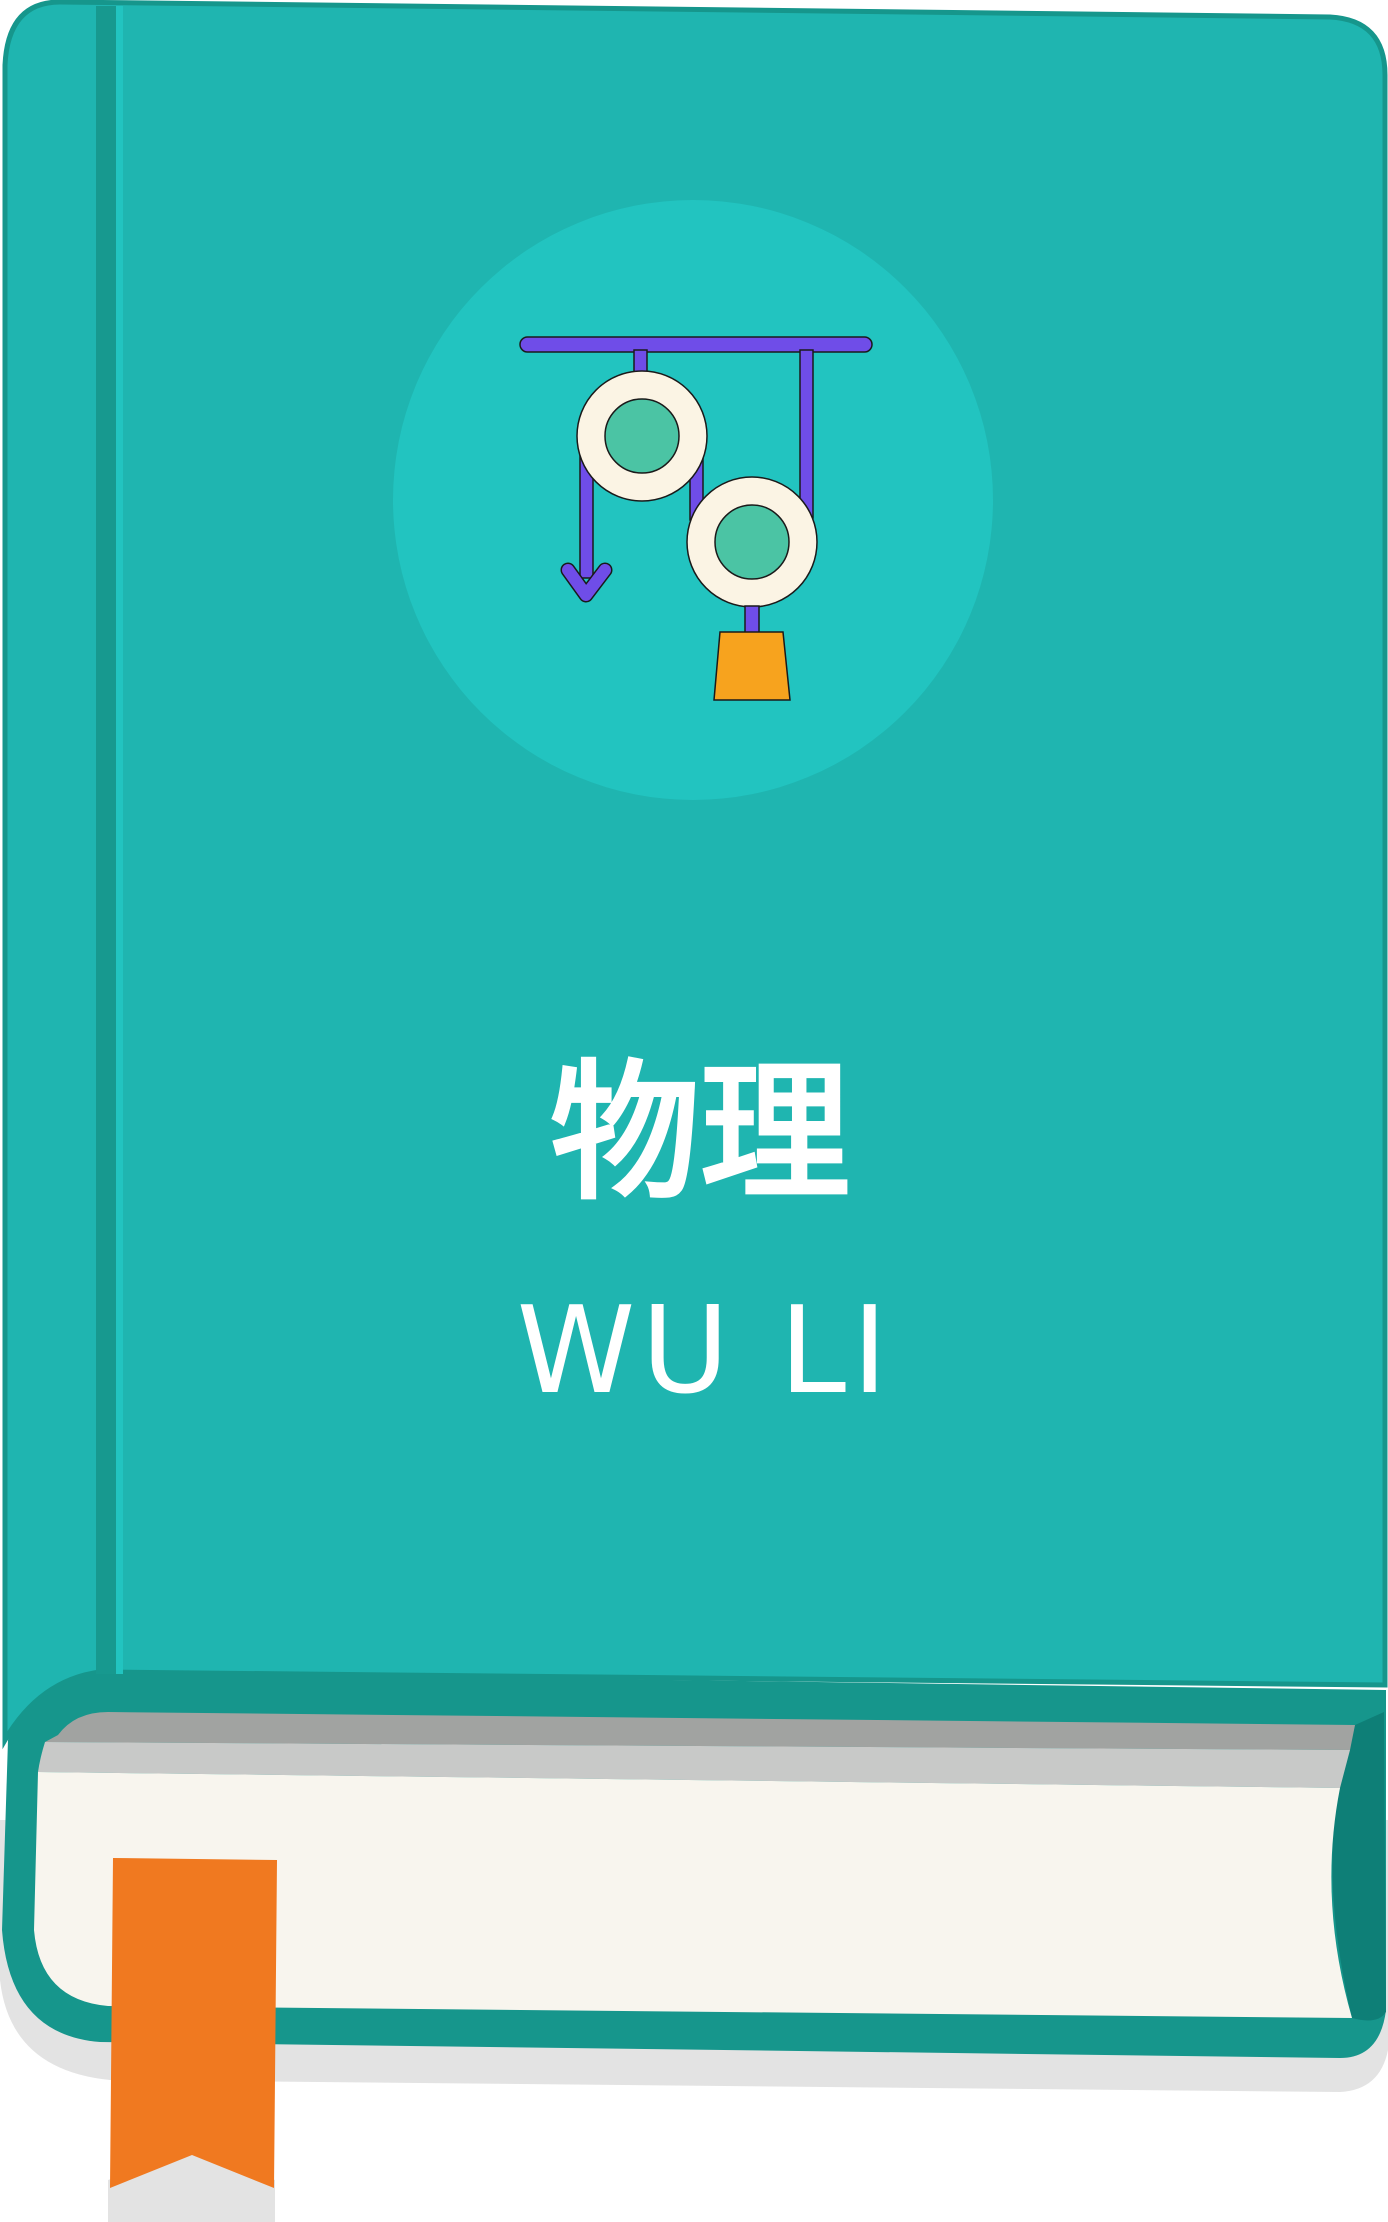  Describe the element at coordinates (119, 840) in the screenshot. I see `book-spine-highlight` at that location.